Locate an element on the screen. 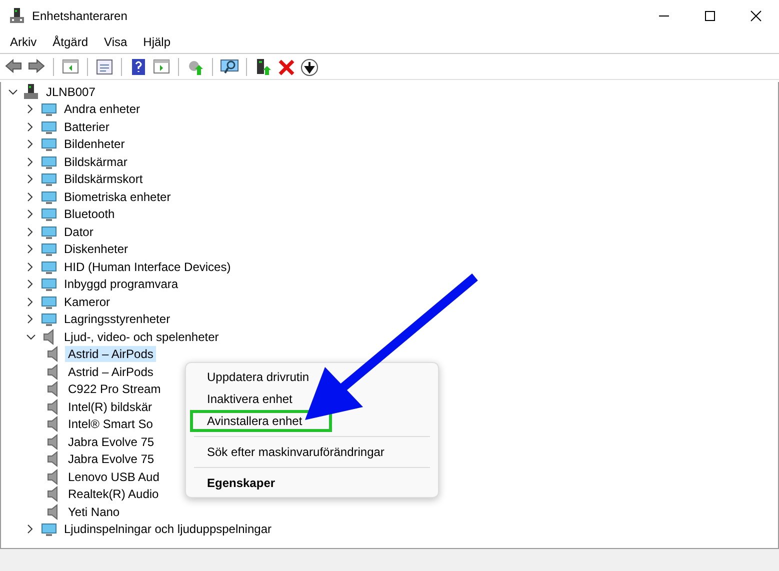 Image resolution: width=779 pixels, height=571 pixels. tree-item: Yeti Nano is located at coordinates (94, 512).